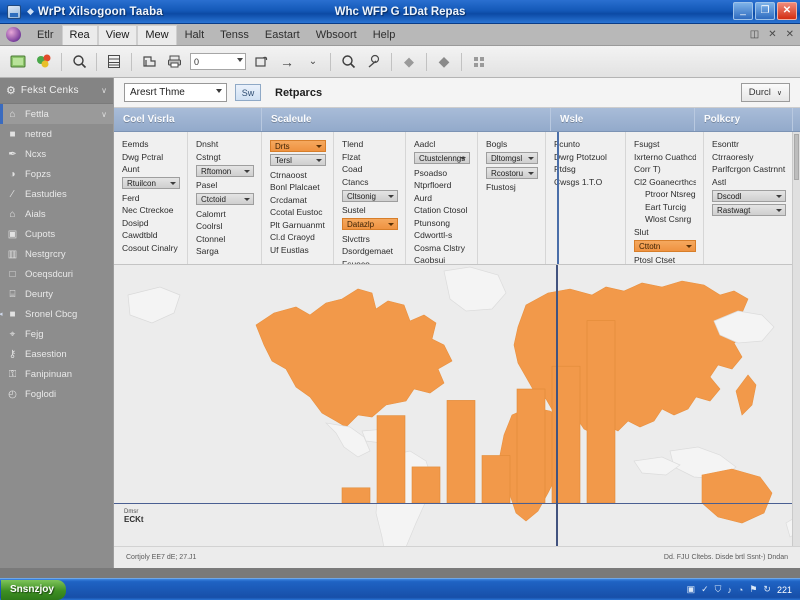 The image size is (800, 600). What do you see at coordinates (718, 589) in the screenshot?
I see `shield-icon: ⛉` at bounding box center [718, 589].